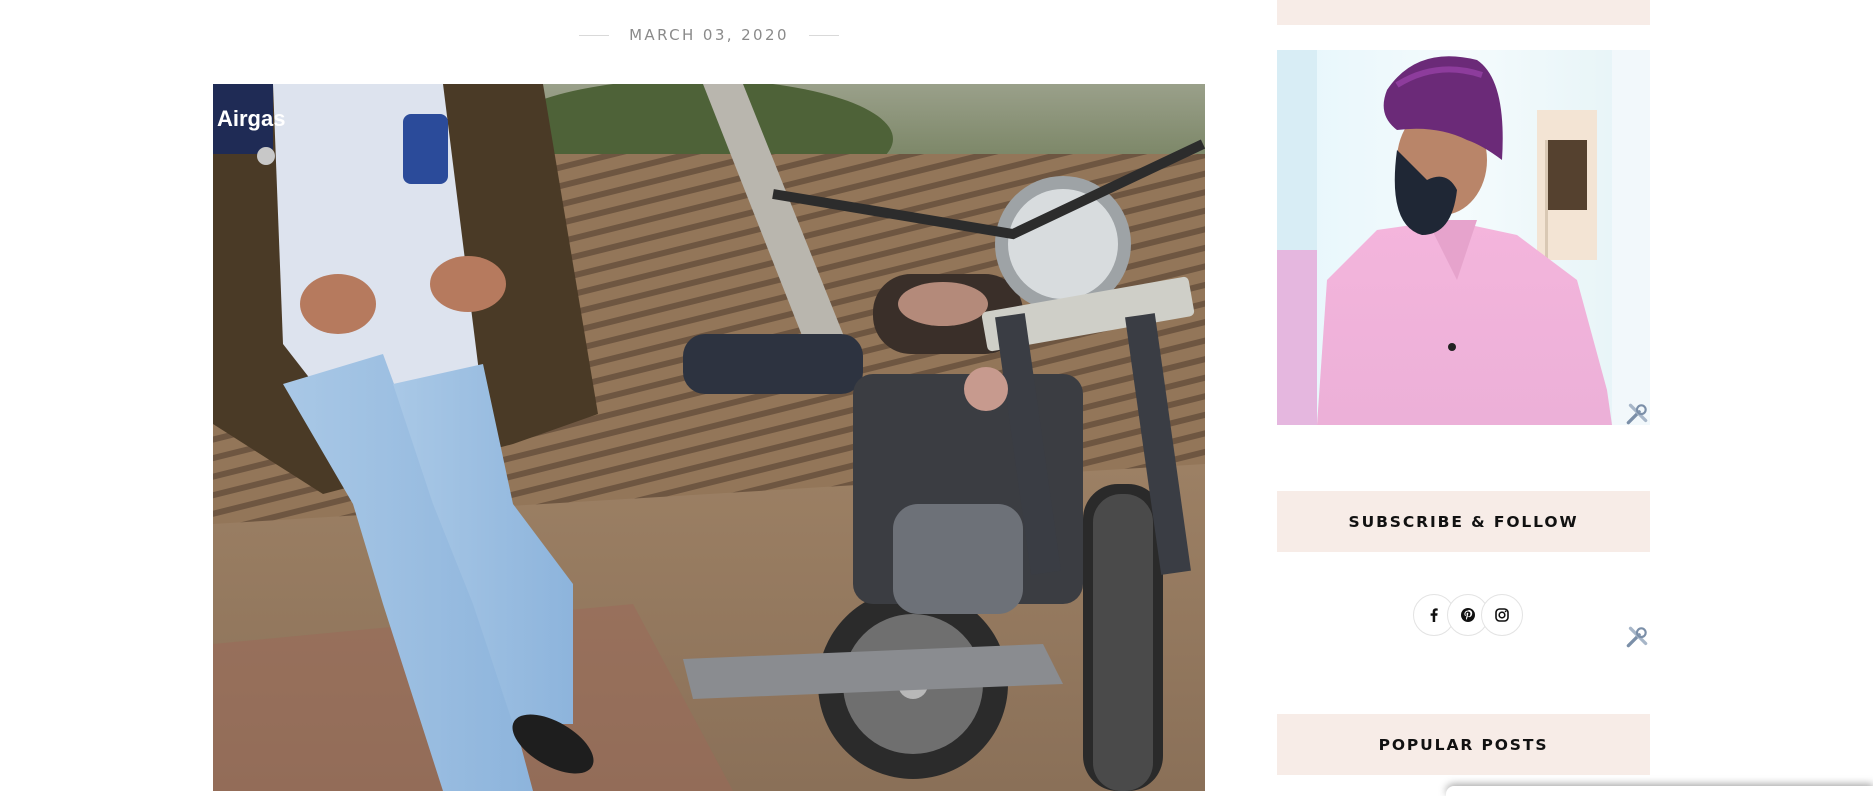 The width and height of the screenshot is (1873, 796). Describe the element at coordinates (1463, 744) in the screenshot. I see `popular-posts-title: POPULAR POSTS` at that location.